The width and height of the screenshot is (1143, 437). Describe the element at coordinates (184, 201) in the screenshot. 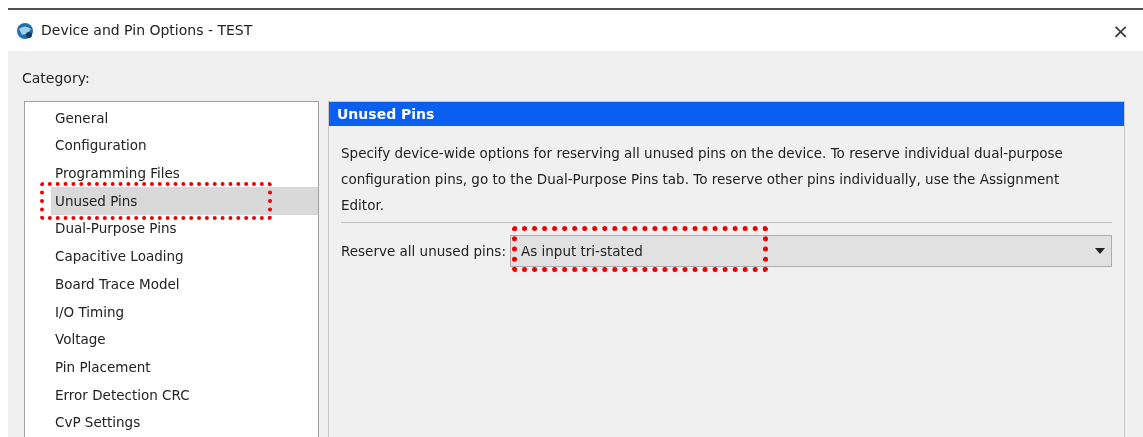

I see `category-item: Unused Pins` at that location.